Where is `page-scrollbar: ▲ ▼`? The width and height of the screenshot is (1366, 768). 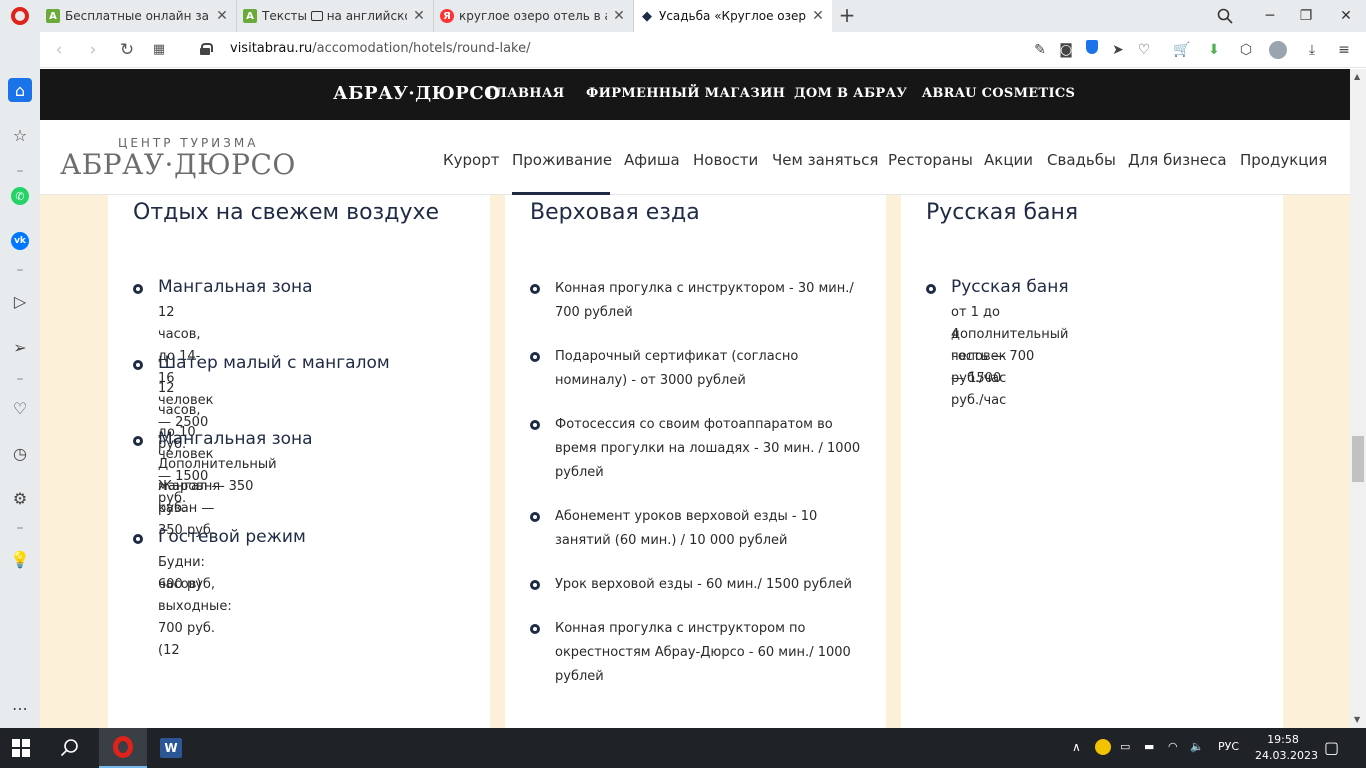
page-scrollbar: ▲ ▼ is located at coordinates (1358, 398).